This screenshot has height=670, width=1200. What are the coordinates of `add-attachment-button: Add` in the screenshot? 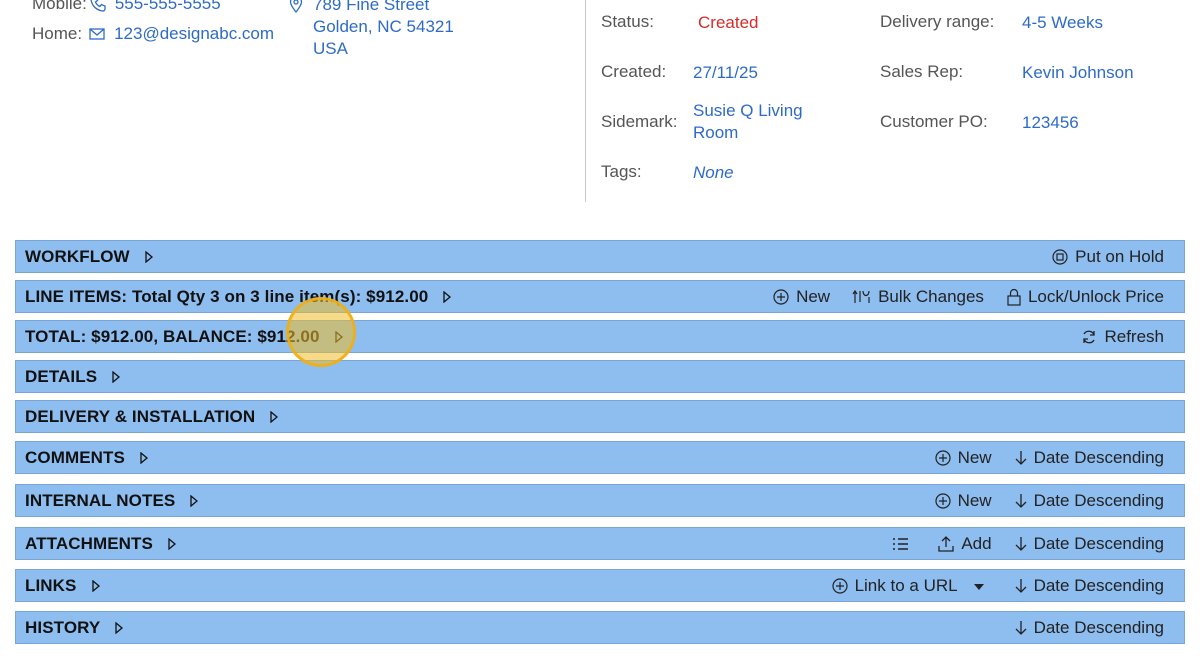 It's located at (964, 543).